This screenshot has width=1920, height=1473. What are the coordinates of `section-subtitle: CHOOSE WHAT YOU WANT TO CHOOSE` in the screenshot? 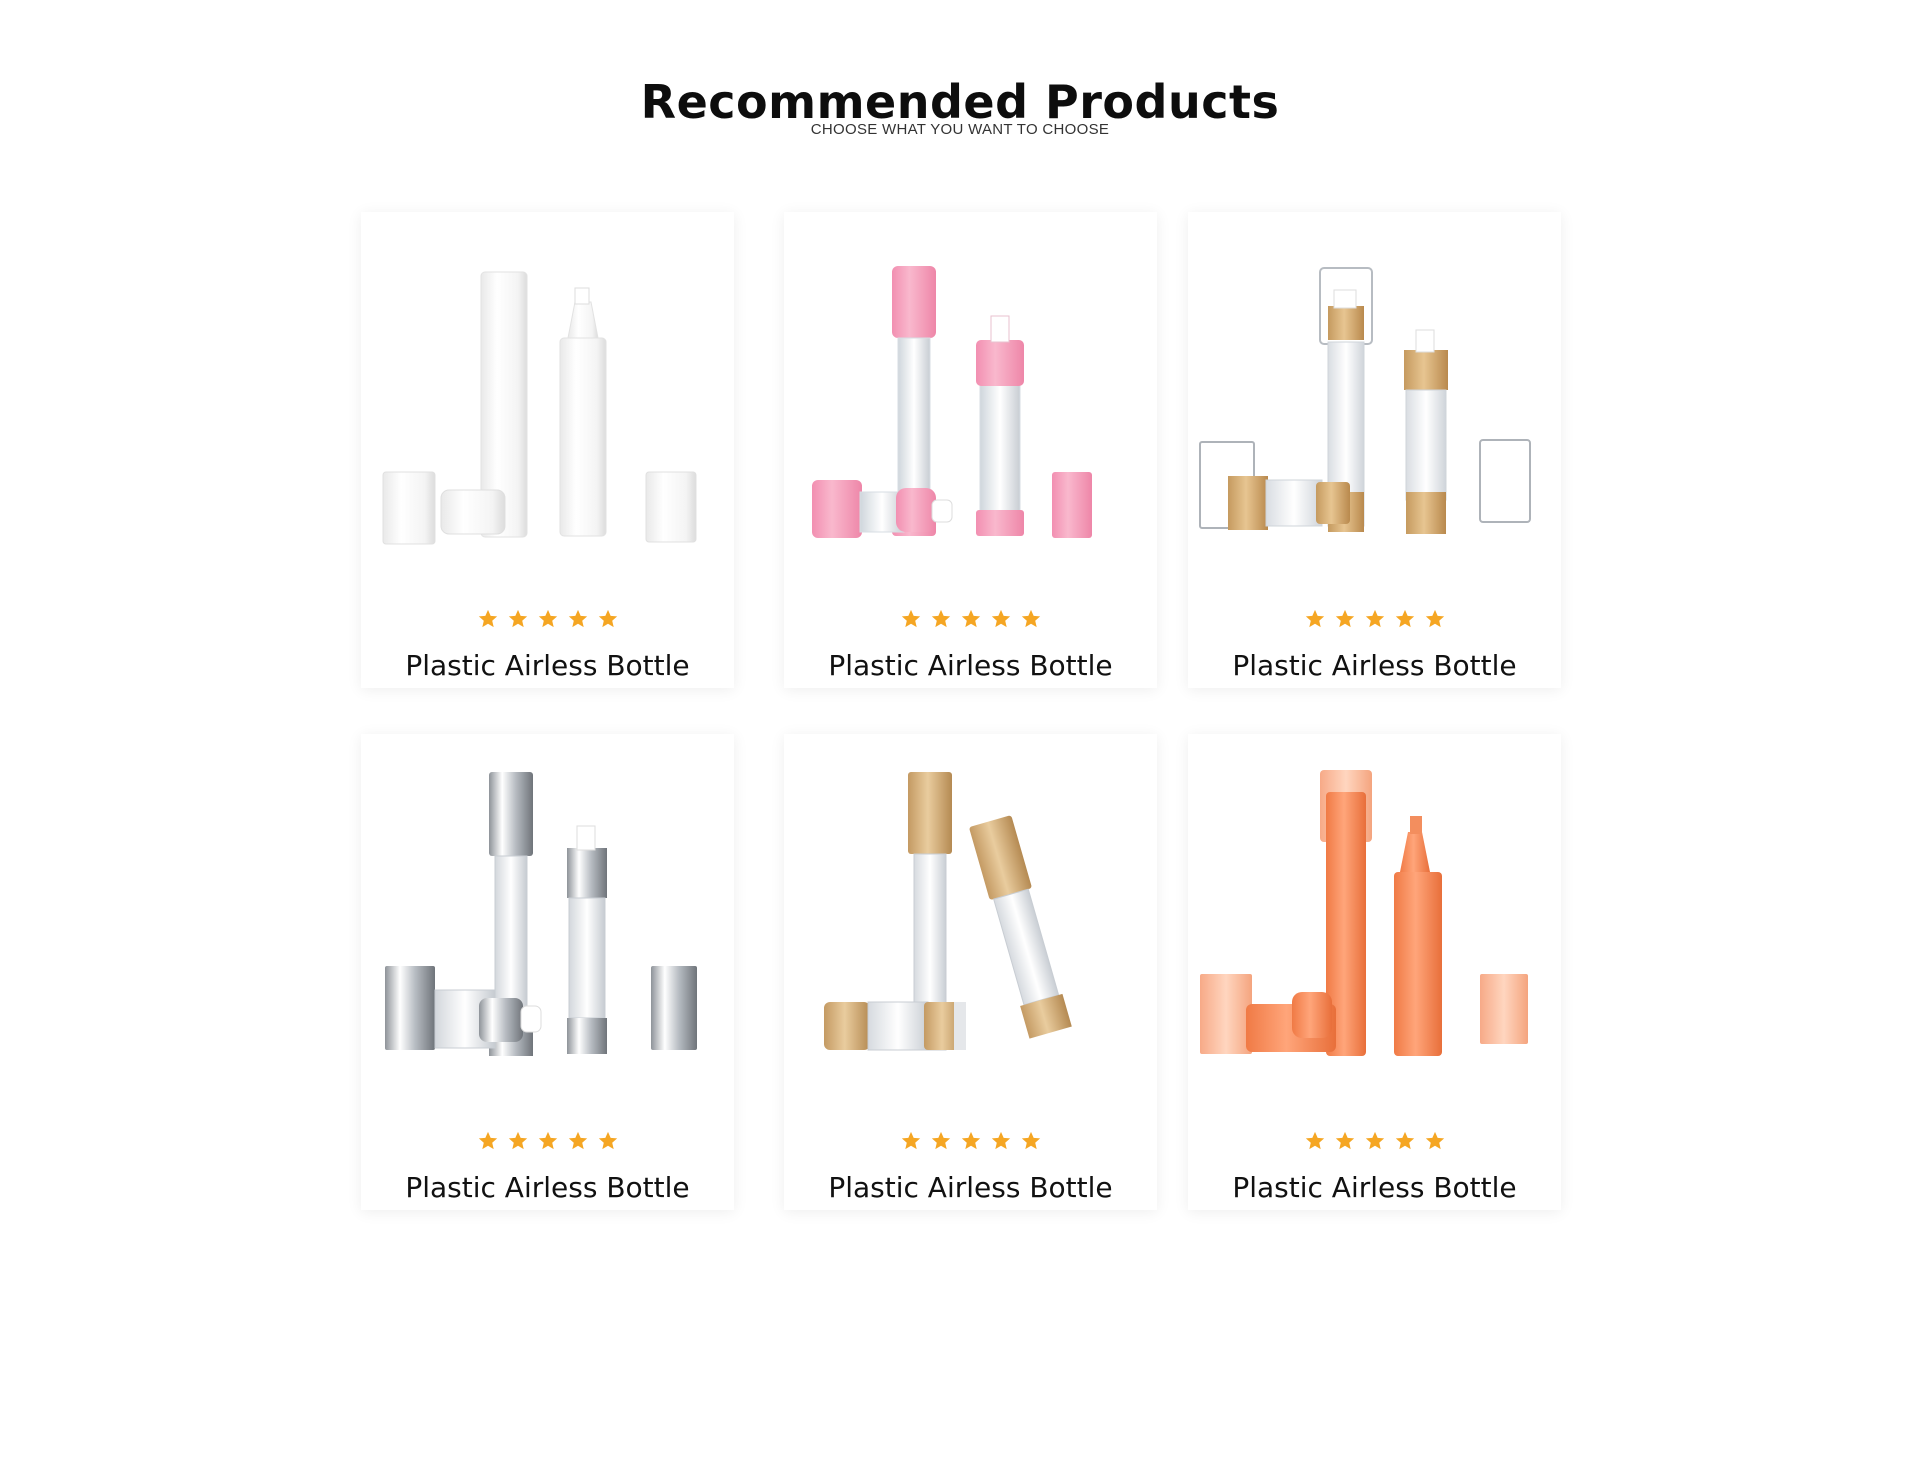 It's located at (960, 129).